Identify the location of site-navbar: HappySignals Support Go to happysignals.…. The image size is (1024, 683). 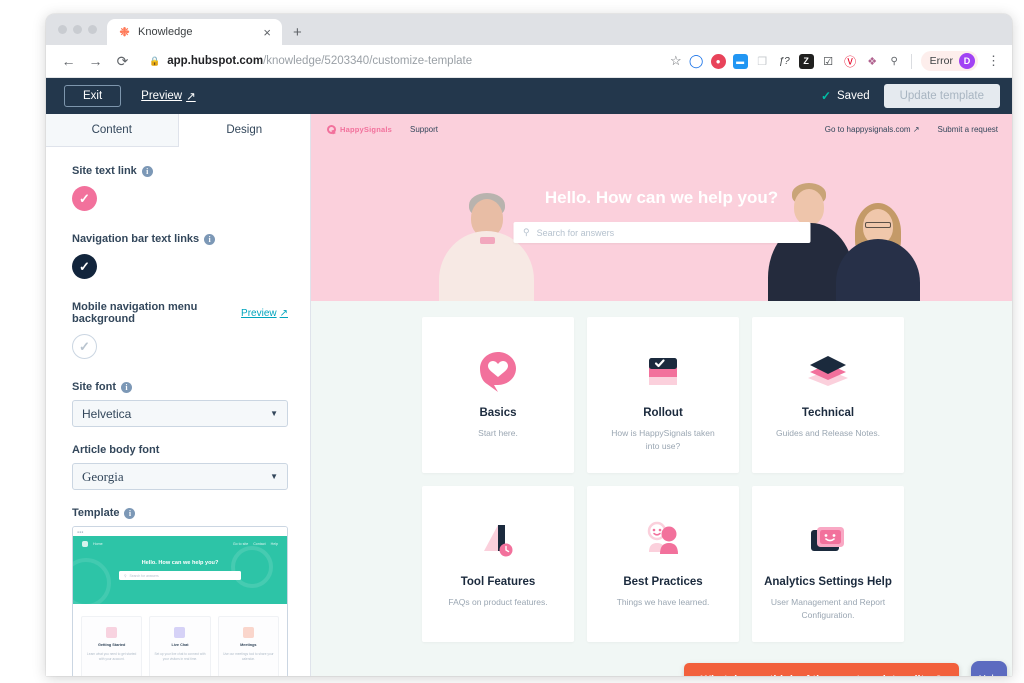
(661, 129).